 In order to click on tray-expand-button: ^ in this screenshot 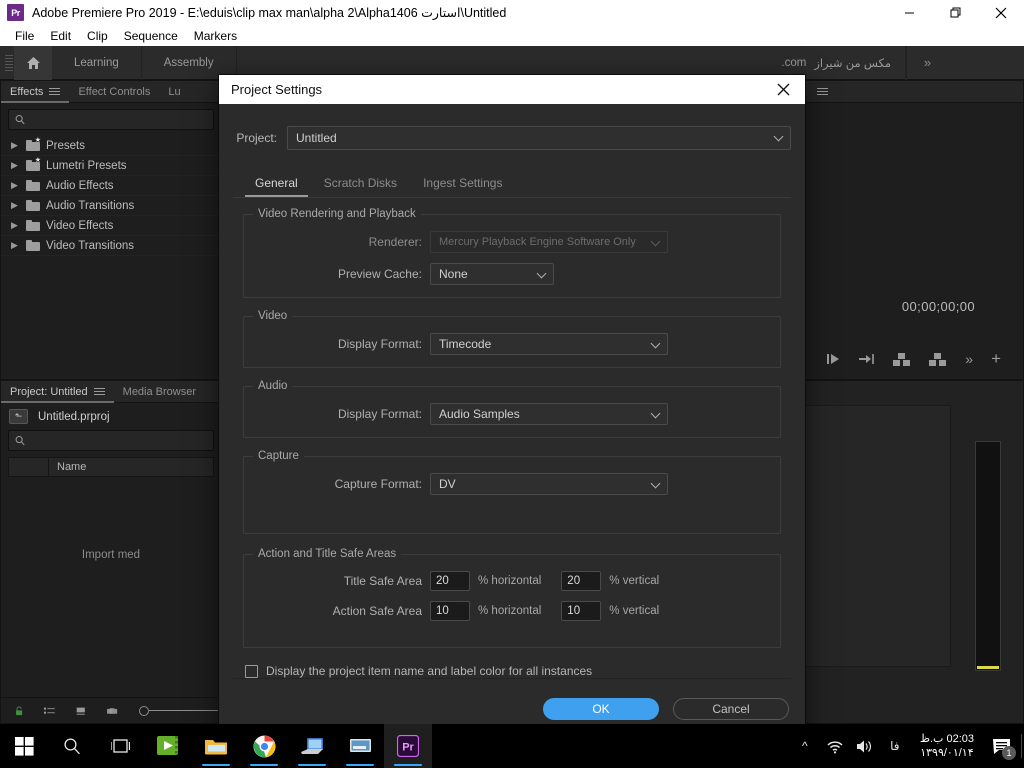, I will do `click(805, 746)`.